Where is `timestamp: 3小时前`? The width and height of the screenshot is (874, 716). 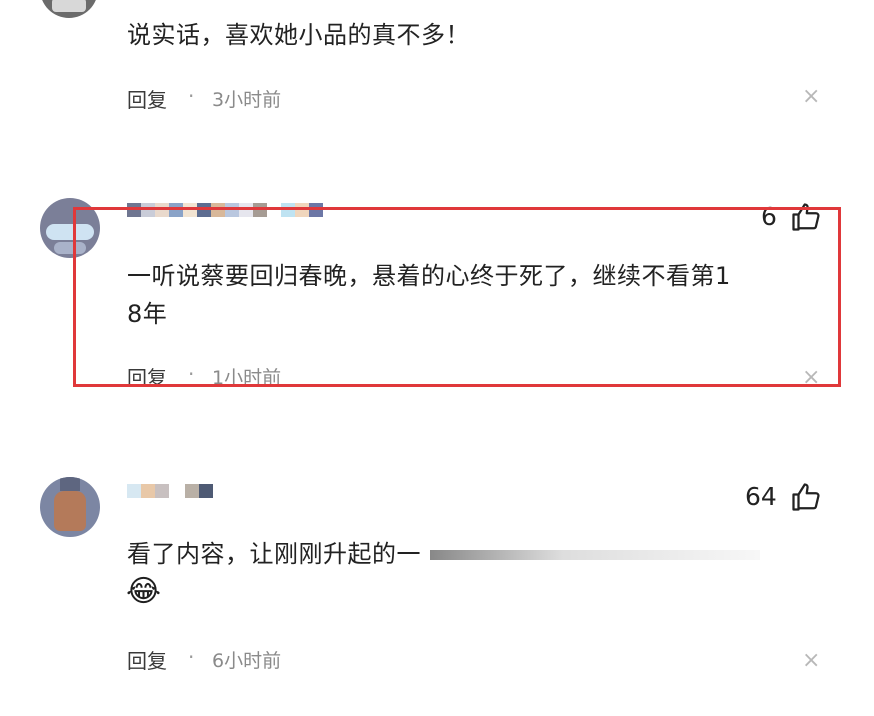
timestamp: 3小时前 is located at coordinates (247, 100).